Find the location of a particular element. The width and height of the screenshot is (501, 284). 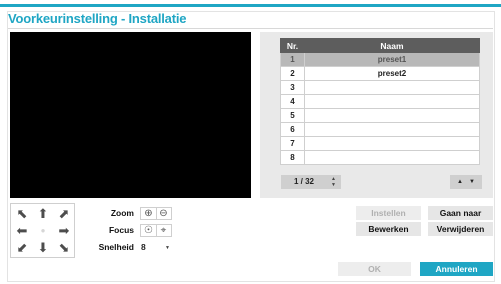

speed-select: 8 ▼ is located at coordinates (155, 247).